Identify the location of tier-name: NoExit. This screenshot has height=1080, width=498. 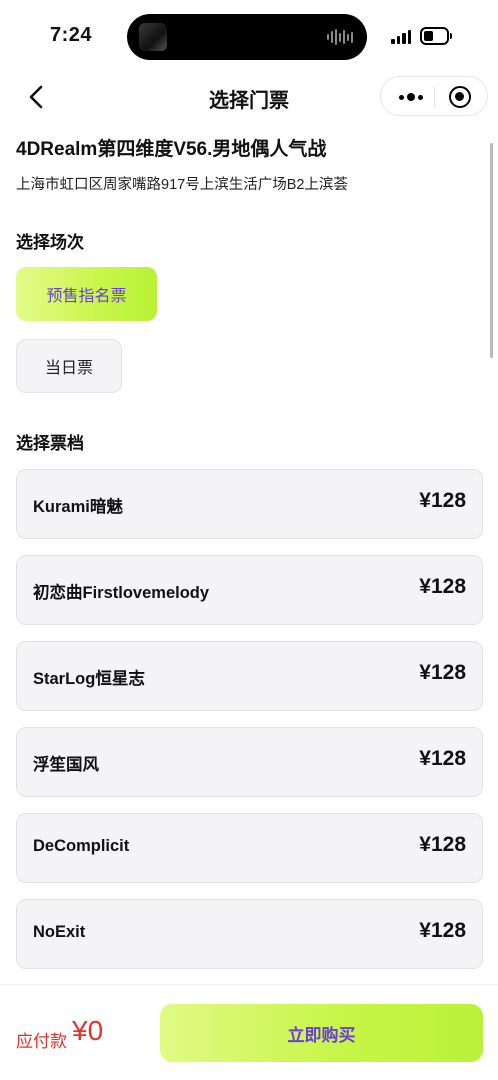
(59, 932).